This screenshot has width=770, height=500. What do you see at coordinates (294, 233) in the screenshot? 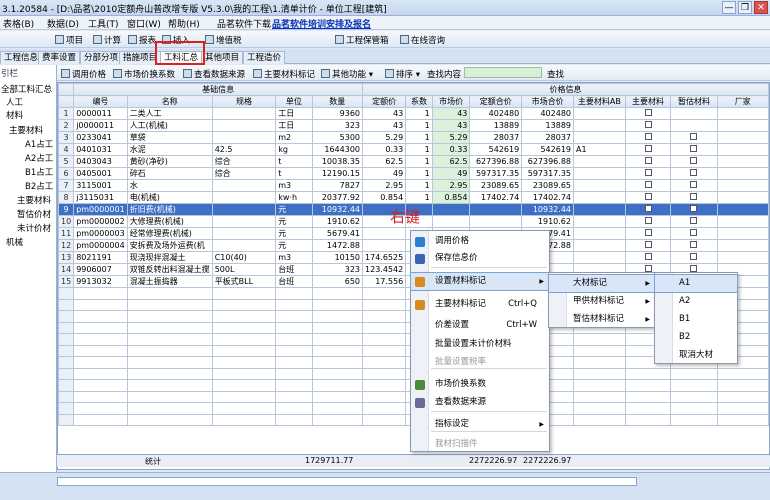
I see `cell-unit: 元` at bounding box center [294, 233].